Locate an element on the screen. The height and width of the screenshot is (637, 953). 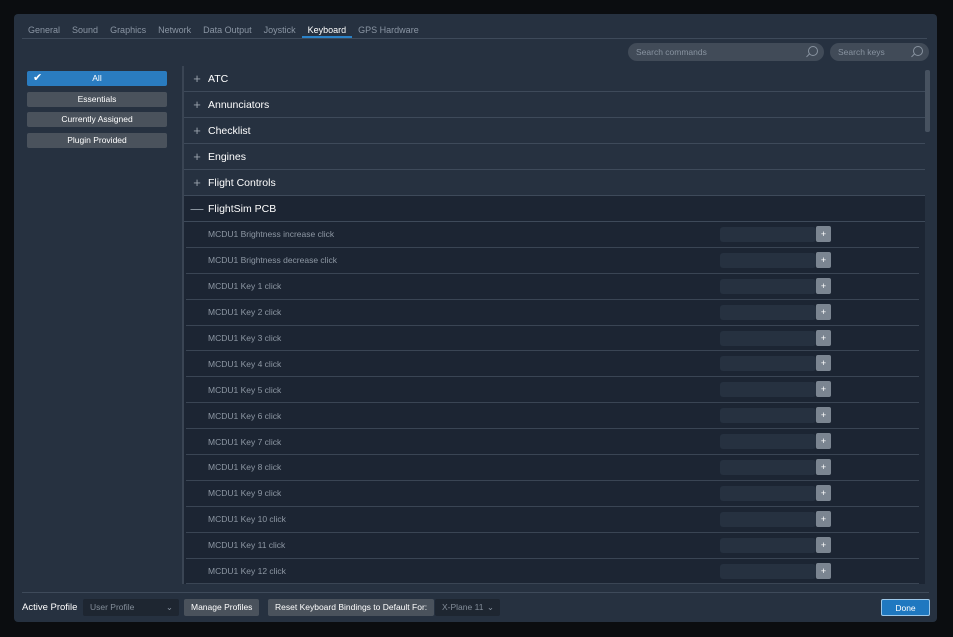
command-row: MCDU1 Key 4 click + is located at coordinates (552, 364).